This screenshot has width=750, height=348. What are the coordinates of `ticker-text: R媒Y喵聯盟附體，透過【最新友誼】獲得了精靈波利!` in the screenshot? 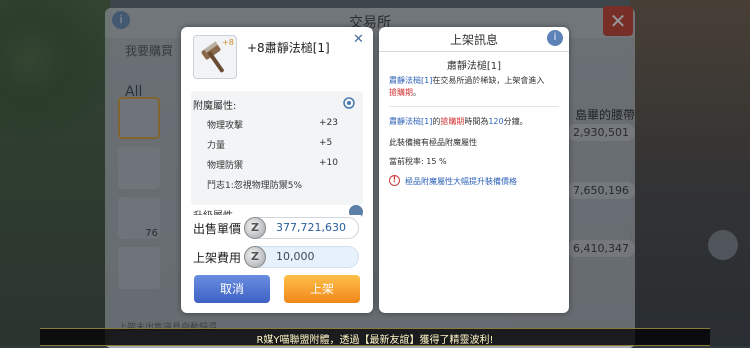 It's located at (375, 340).